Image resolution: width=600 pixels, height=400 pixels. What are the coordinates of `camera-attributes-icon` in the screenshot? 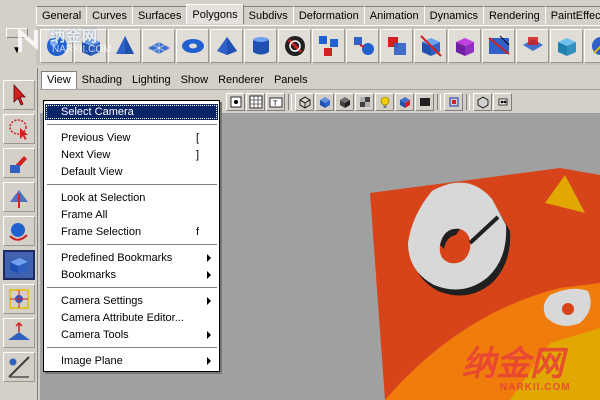 It's located at (235, 102).